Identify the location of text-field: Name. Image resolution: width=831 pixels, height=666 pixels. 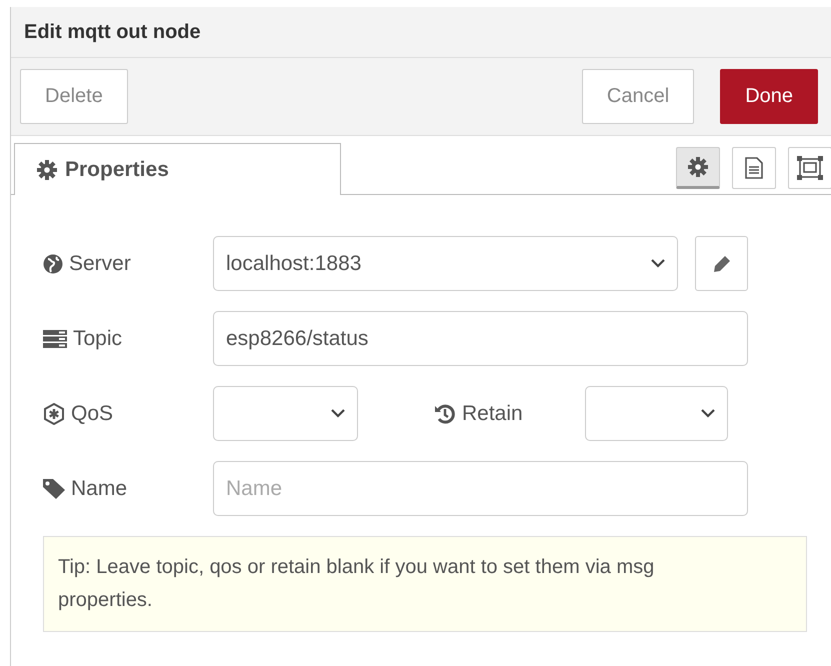
(480, 488).